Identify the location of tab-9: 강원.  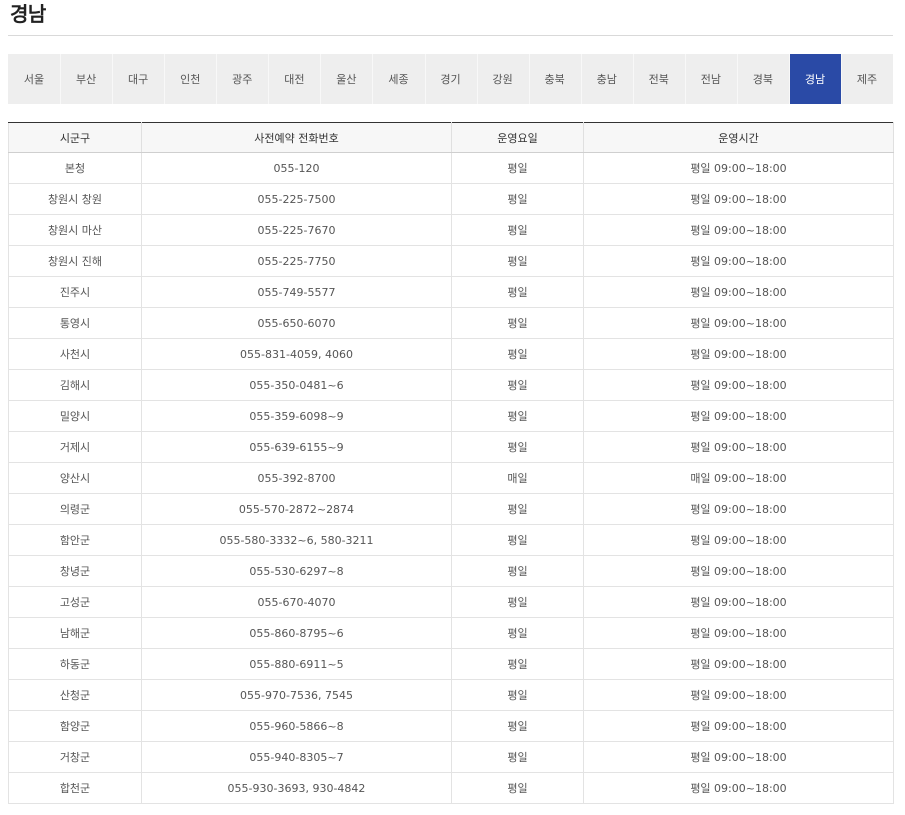
(502, 79).